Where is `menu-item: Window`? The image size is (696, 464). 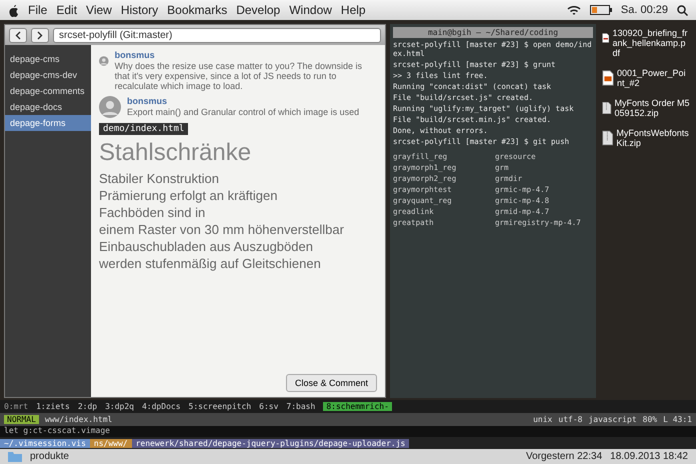
menu-item: Window is located at coordinates (310, 10).